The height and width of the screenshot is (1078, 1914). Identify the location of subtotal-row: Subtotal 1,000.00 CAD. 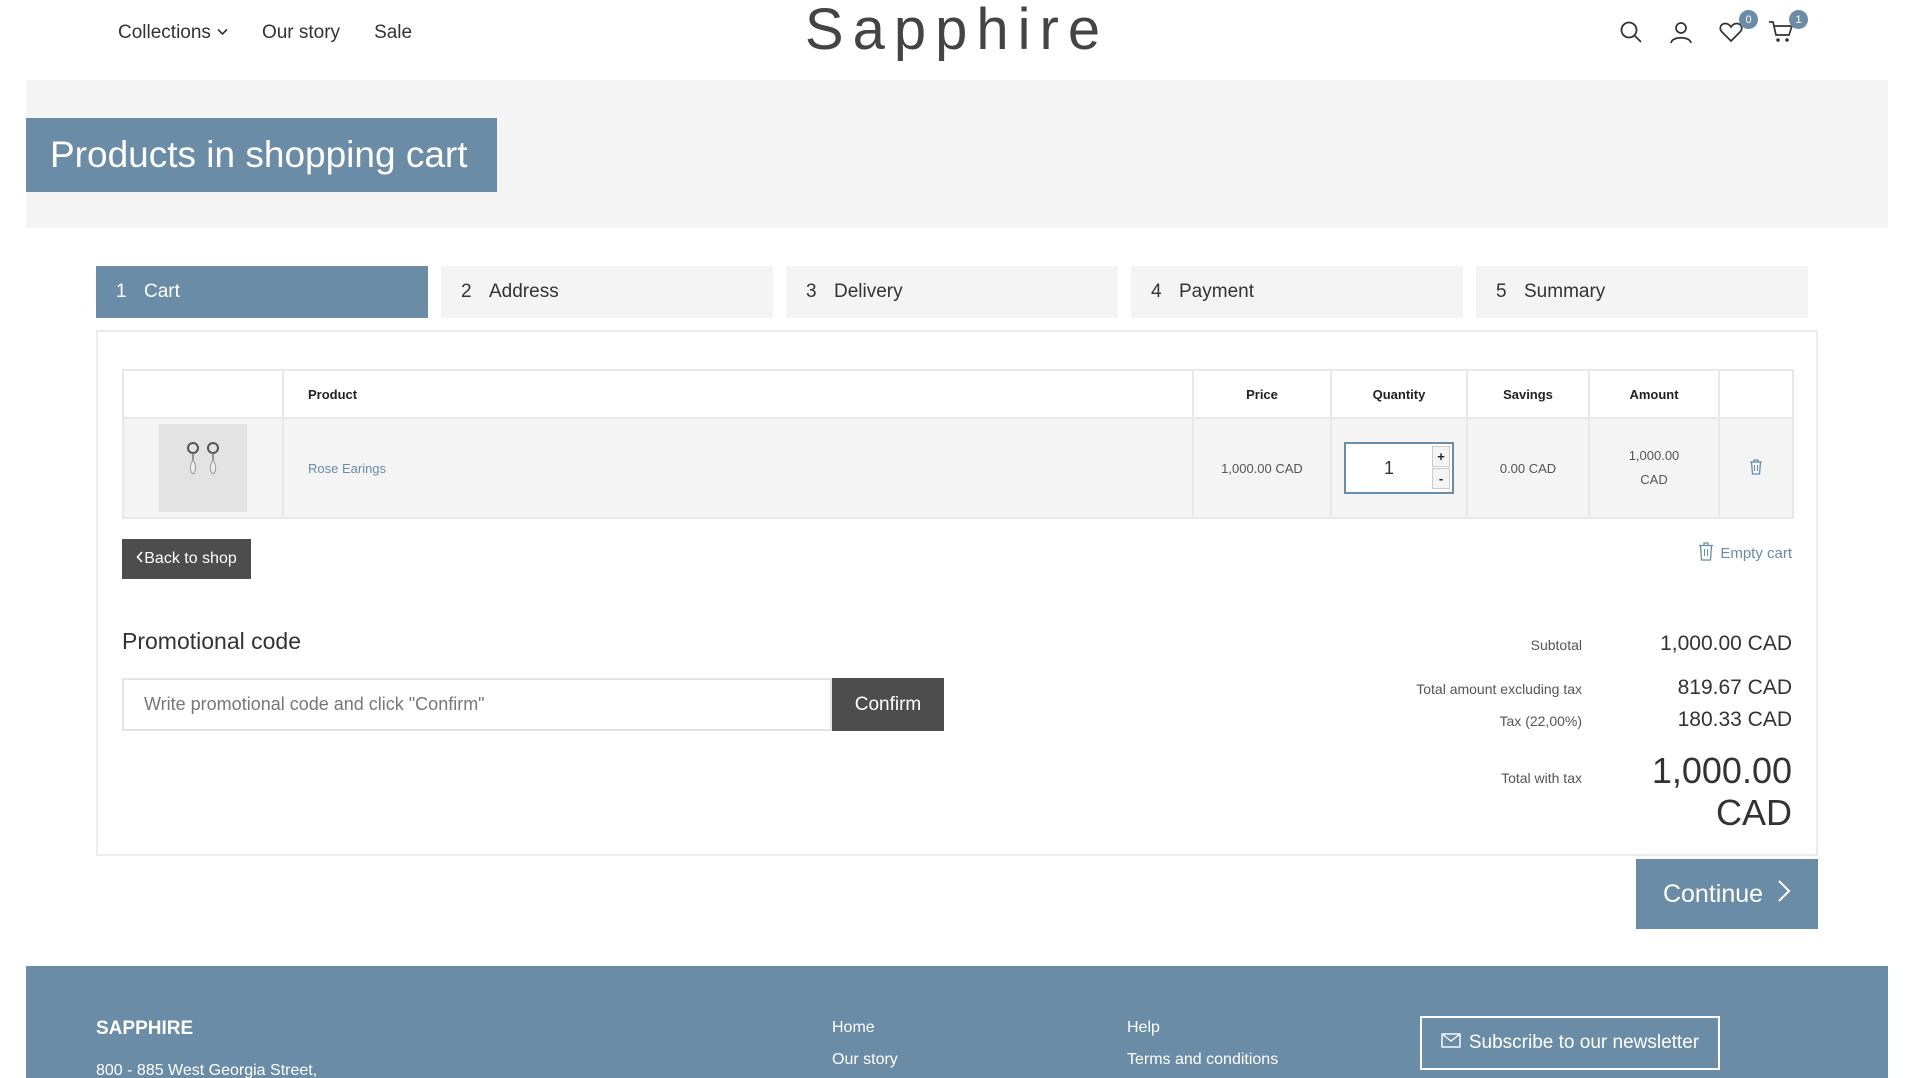
(1661, 644).